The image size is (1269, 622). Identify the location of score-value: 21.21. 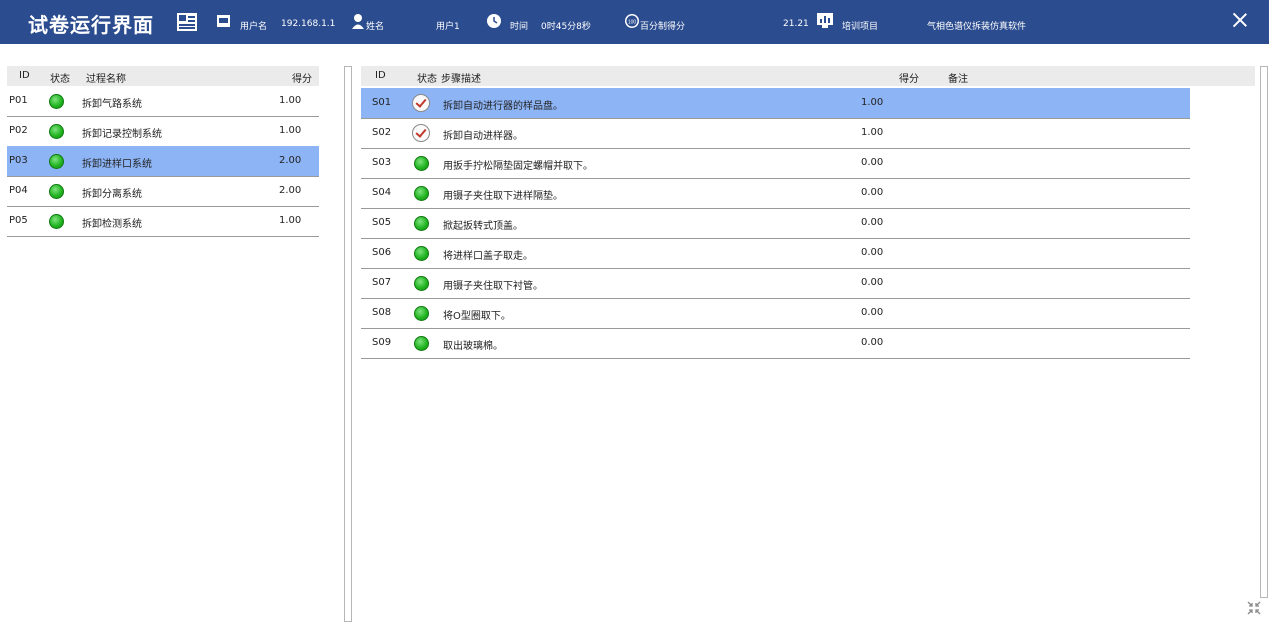
(796, 24).